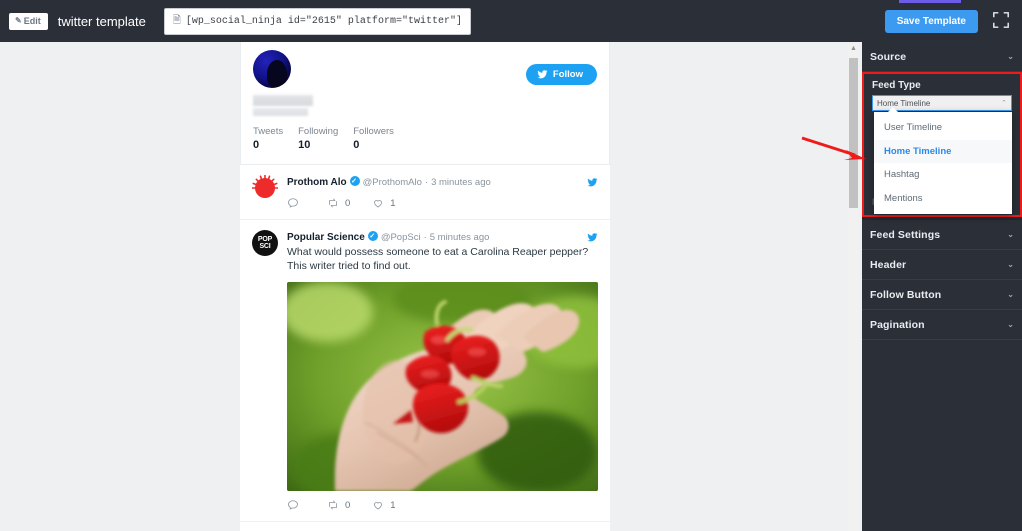 This screenshot has width=1022, height=531. What do you see at coordinates (268, 131) in the screenshot?
I see `stat-label: Tweets` at bounding box center [268, 131].